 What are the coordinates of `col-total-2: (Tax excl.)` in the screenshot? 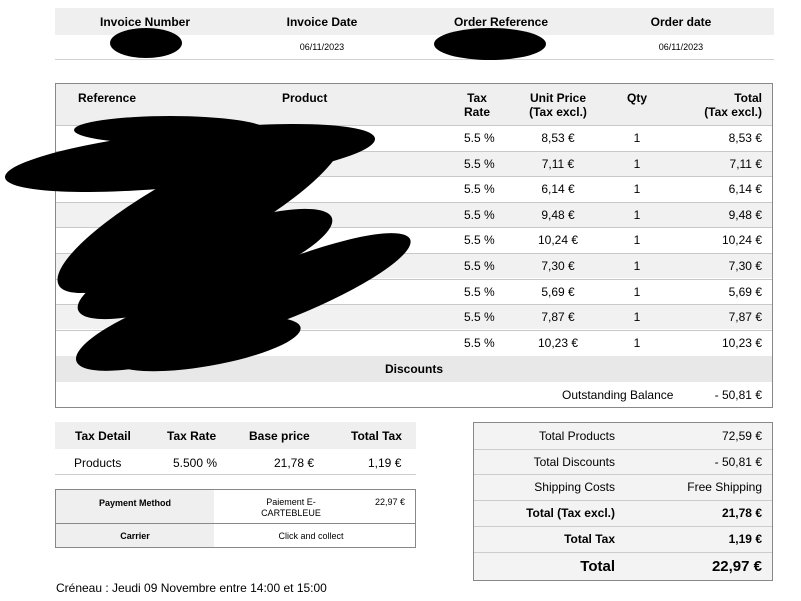 It's located at (733, 112).